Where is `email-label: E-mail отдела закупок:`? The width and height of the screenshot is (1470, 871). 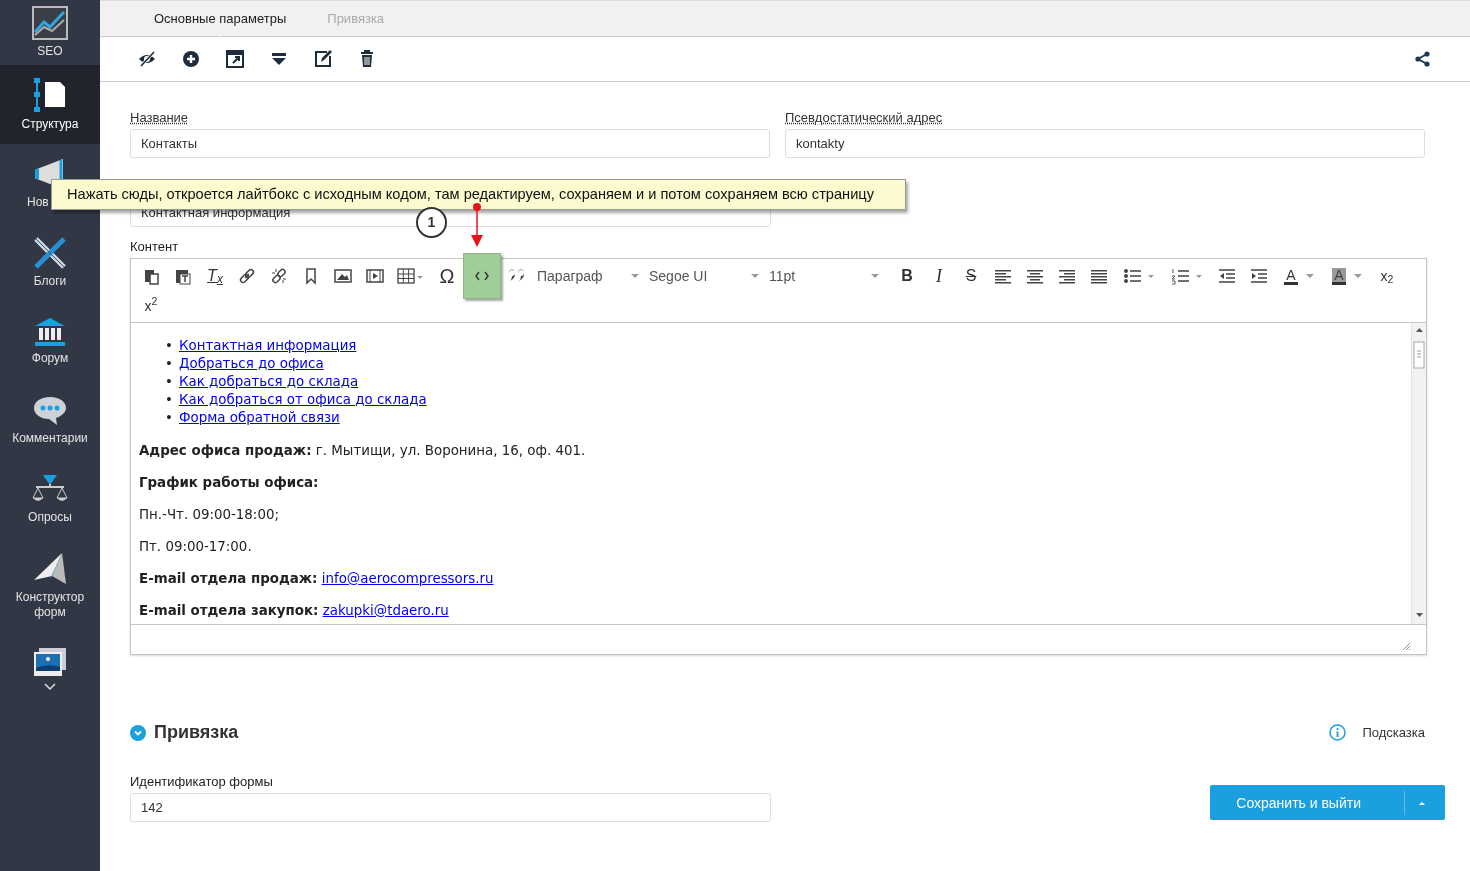
email-label: E-mail отдела закупок: is located at coordinates (229, 610).